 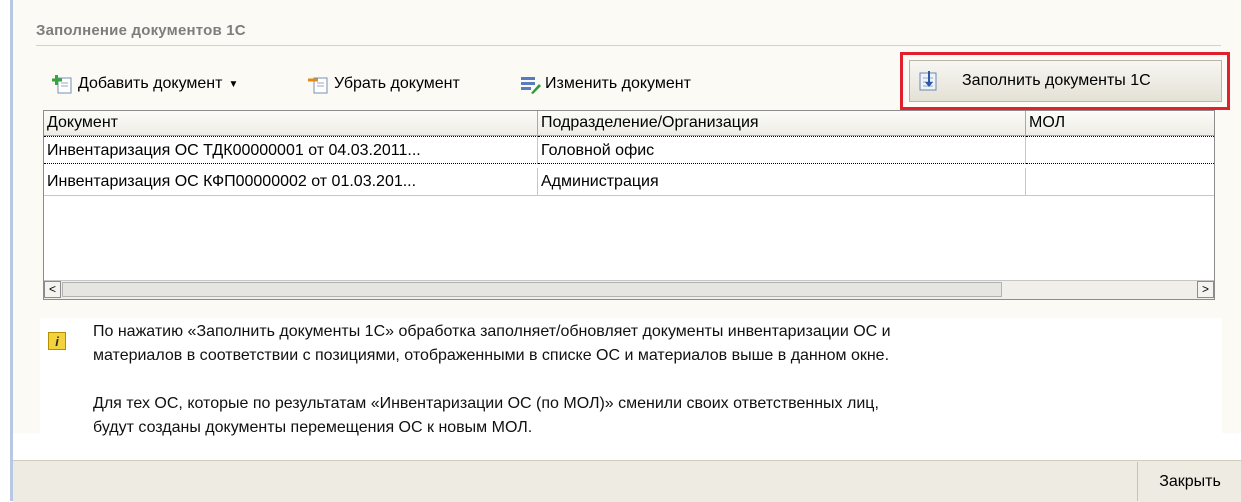 What do you see at coordinates (5, 250) in the screenshot?
I see `window-left-edge` at bounding box center [5, 250].